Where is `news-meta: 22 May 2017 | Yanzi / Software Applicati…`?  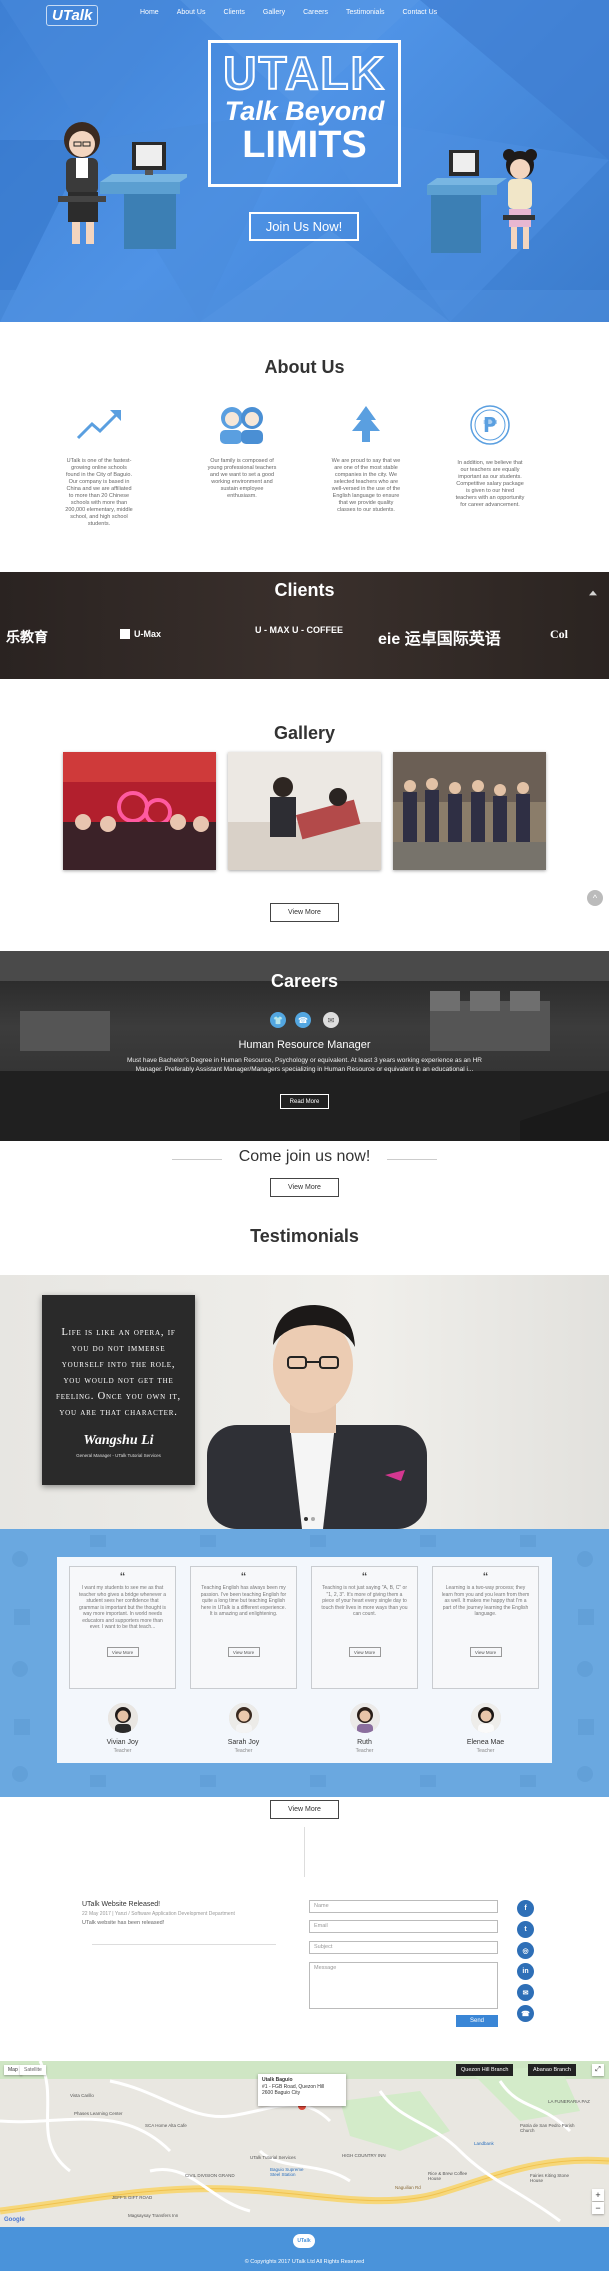
news-meta: 22 May 2017 | Yanzi / Software Applicati… is located at coordinates (158, 1914).